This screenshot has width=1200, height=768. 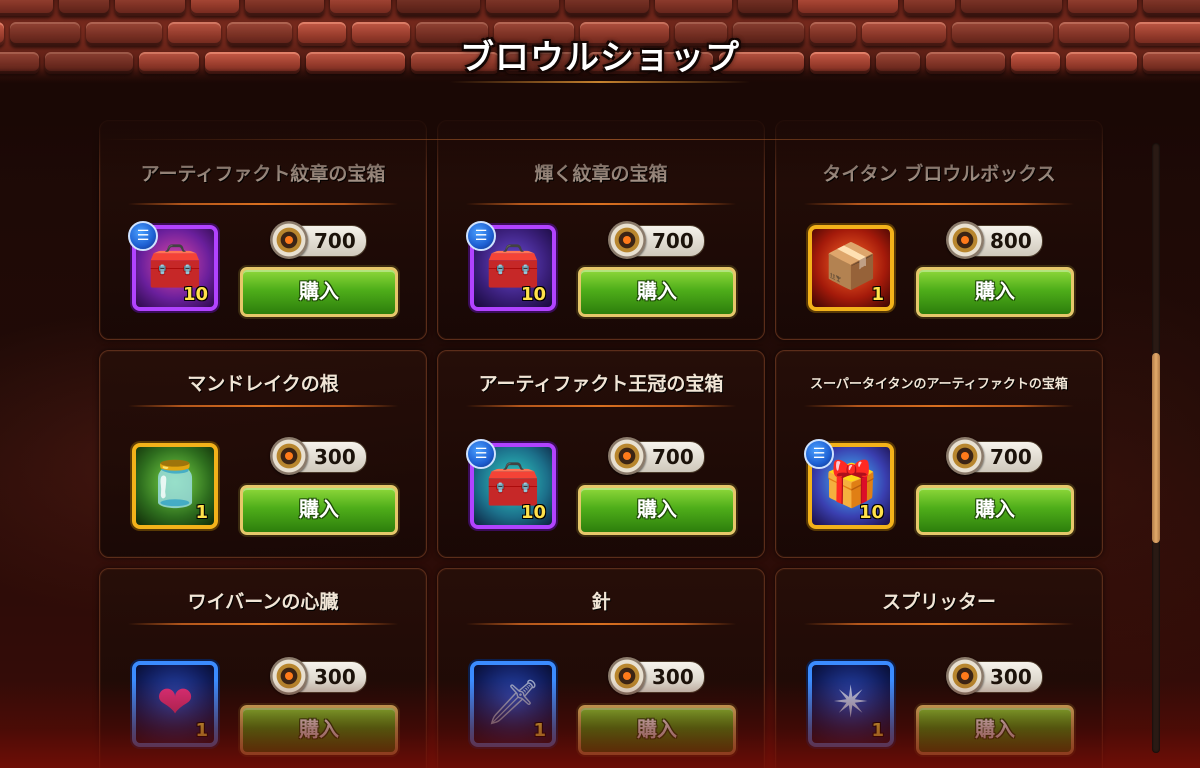 I want to click on price-value: 800, so click(x=1011, y=241).